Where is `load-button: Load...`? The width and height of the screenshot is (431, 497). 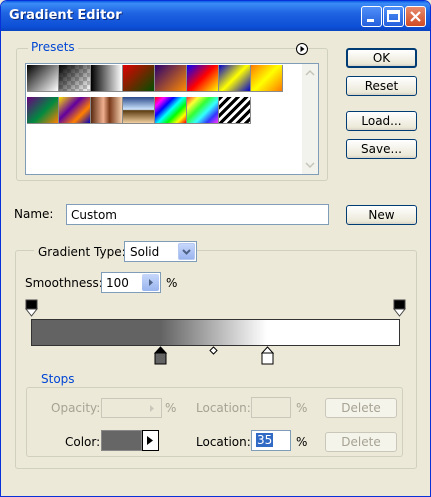
load-button: Load... is located at coordinates (381, 121).